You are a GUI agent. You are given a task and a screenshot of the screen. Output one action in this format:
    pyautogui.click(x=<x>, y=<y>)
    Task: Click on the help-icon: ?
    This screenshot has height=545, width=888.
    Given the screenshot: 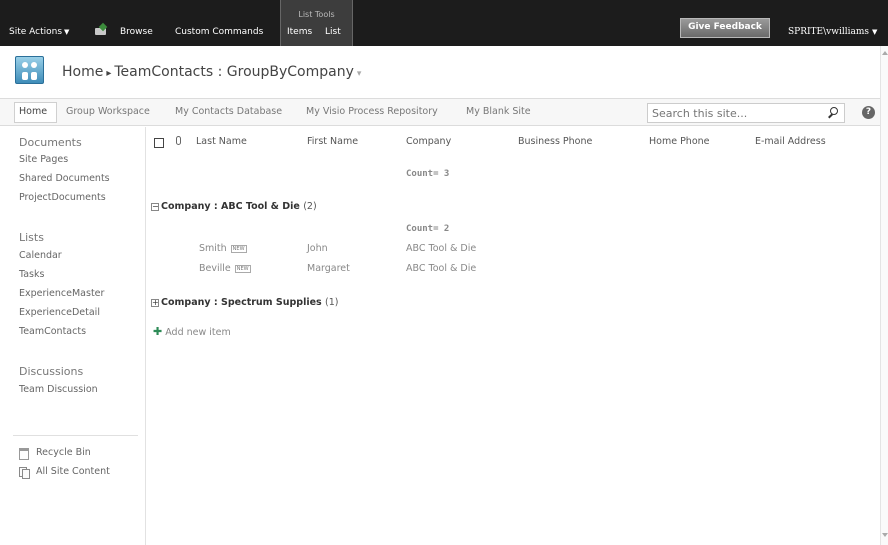 What is the action you would take?
    pyautogui.click(x=868, y=112)
    